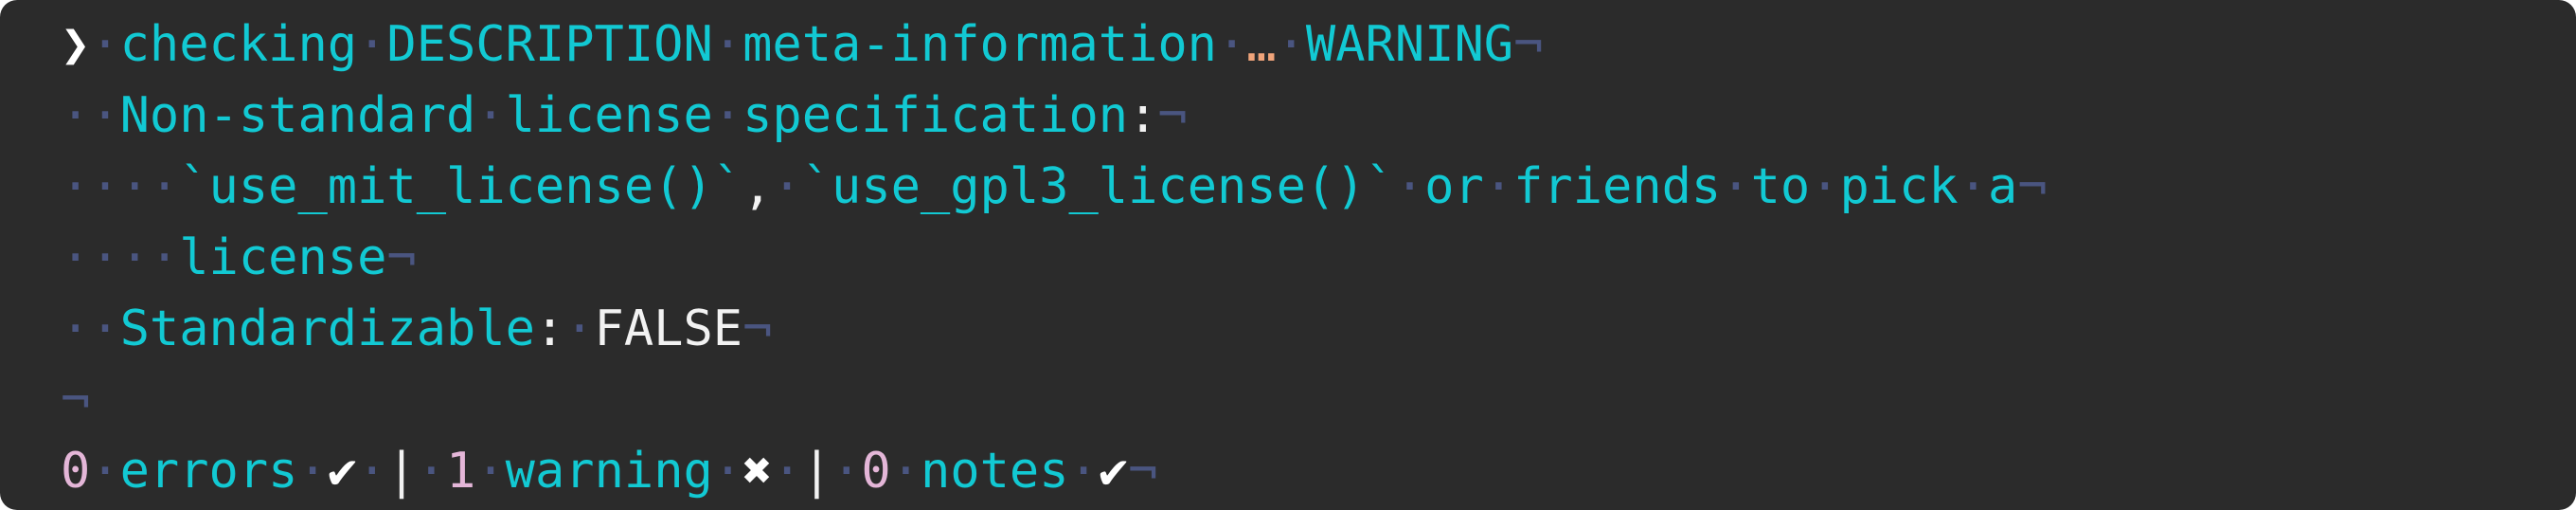 Image resolution: width=2576 pixels, height=510 pixels. What do you see at coordinates (76, 45) in the screenshot?
I see `prompt-chevron-icon: ❯` at bounding box center [76, 45].